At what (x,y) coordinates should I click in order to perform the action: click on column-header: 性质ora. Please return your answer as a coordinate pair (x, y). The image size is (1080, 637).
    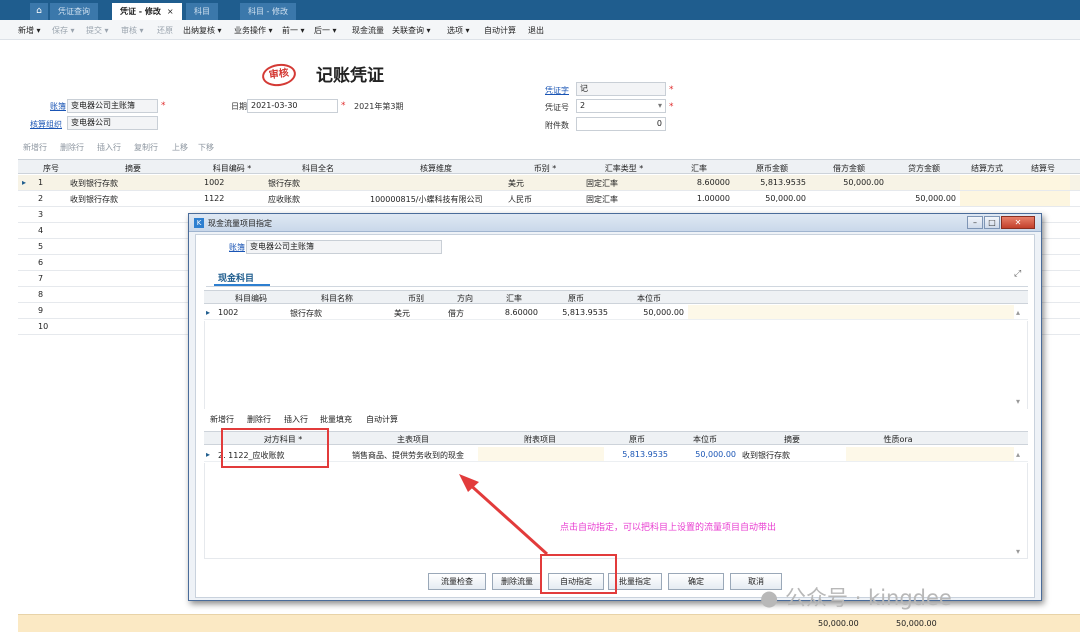
    Looking at the image, I should click on (898, 439).